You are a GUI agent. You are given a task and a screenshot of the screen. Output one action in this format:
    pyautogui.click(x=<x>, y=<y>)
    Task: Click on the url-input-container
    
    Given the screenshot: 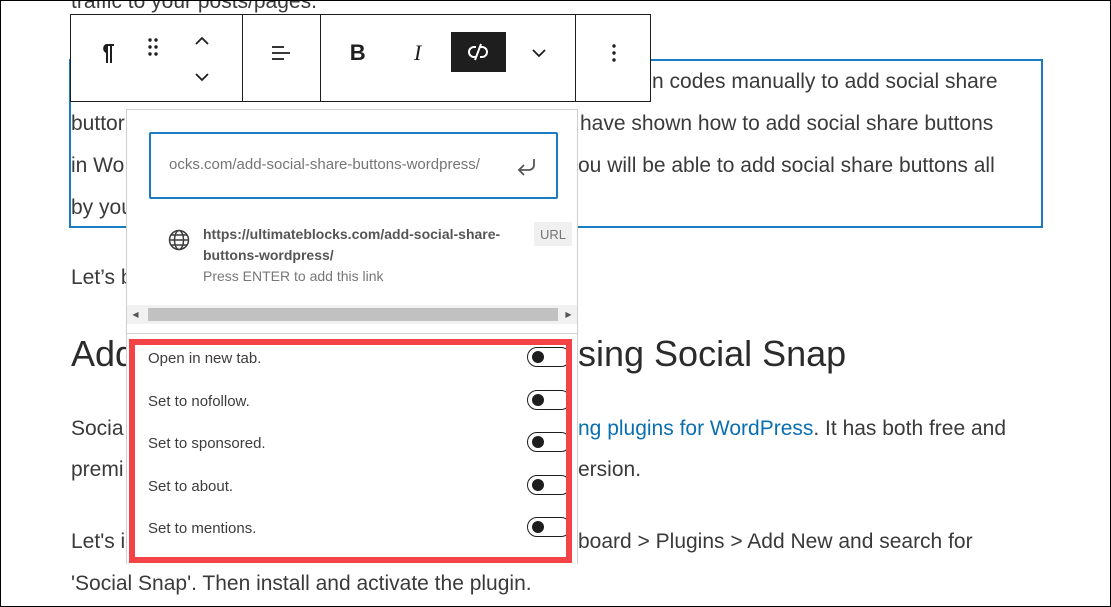 What is the action you would take?
    pyautogui.click(x=353, y=165)
    